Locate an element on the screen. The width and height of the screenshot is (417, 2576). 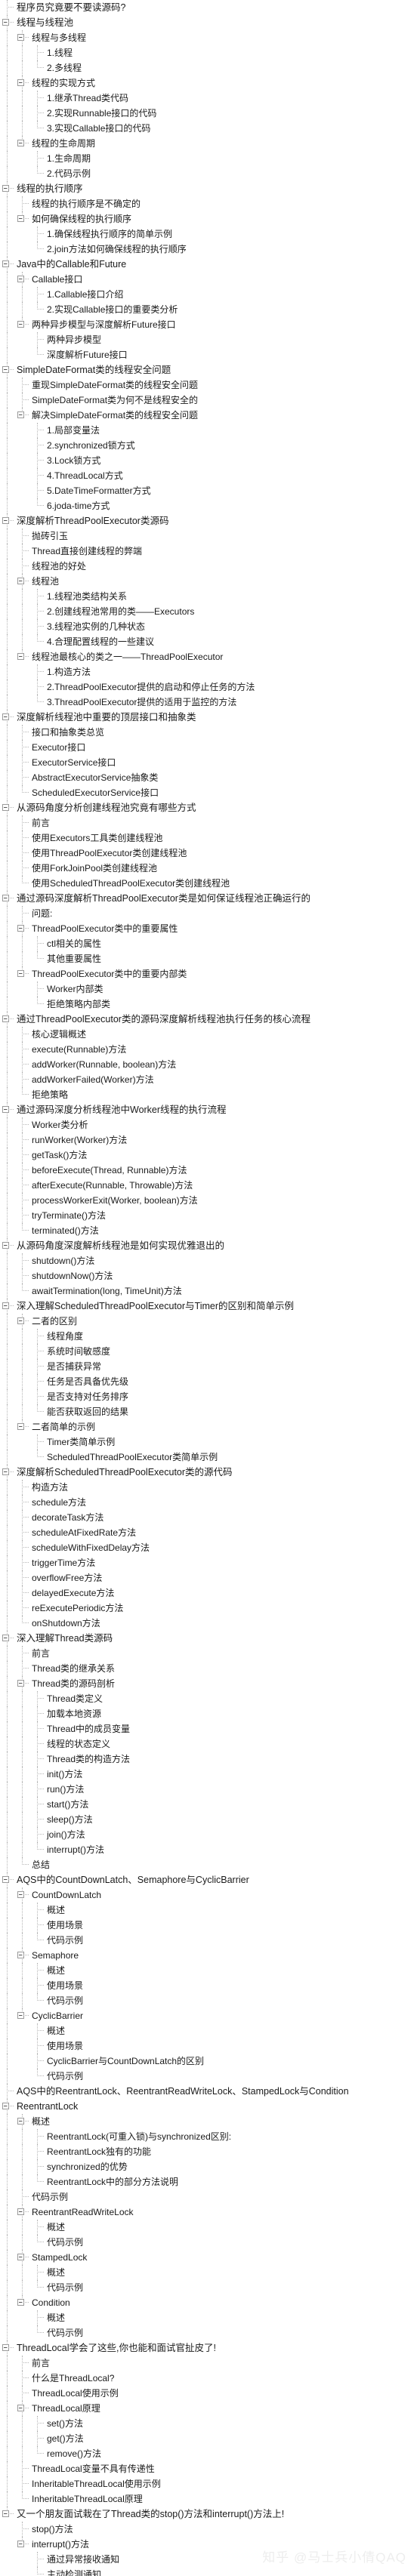
tree-node: Semaphore is located at coordinates (208, 1955).